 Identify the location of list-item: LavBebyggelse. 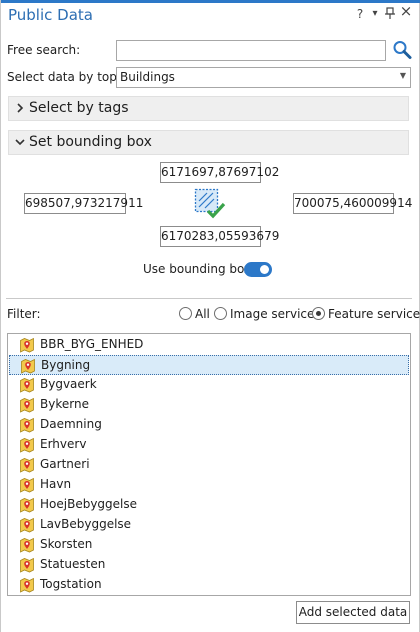
(209, 525).